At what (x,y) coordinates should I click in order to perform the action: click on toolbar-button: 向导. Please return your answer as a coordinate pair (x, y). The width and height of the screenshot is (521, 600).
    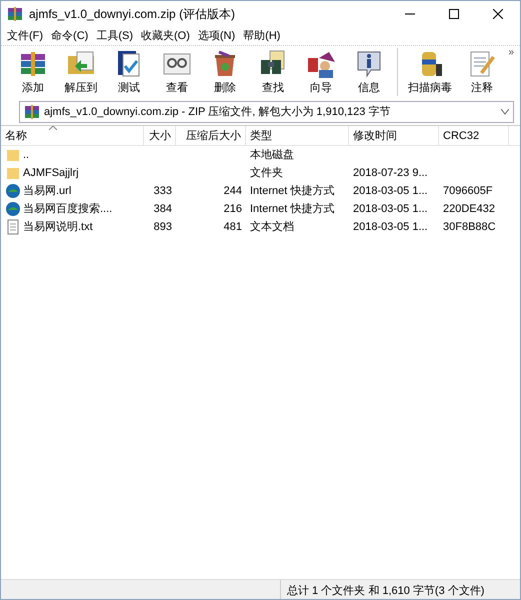
    Looking at the image, I should click on (321, 72).